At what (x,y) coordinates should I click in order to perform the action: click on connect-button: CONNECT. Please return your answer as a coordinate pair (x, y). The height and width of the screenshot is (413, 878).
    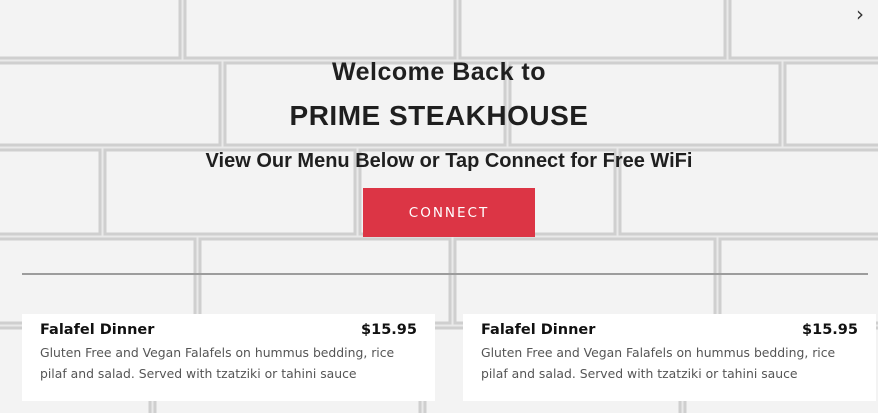
    Looking at the image, I should click on (449, 212).